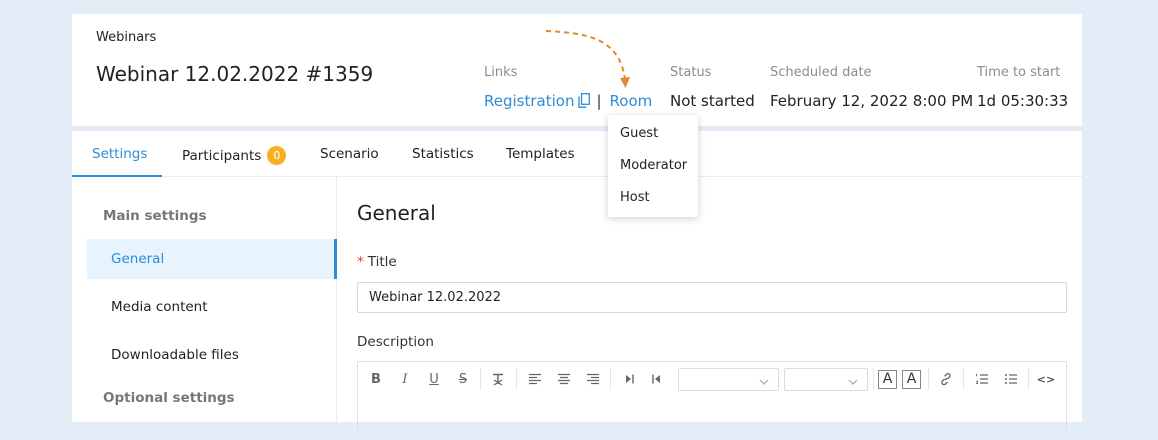 The height and width of the screenshot is (440, 1158). Describe the element at coordinates (155, 216) in the screenshot. I see `main-settings-heading: Main settings` at that location.